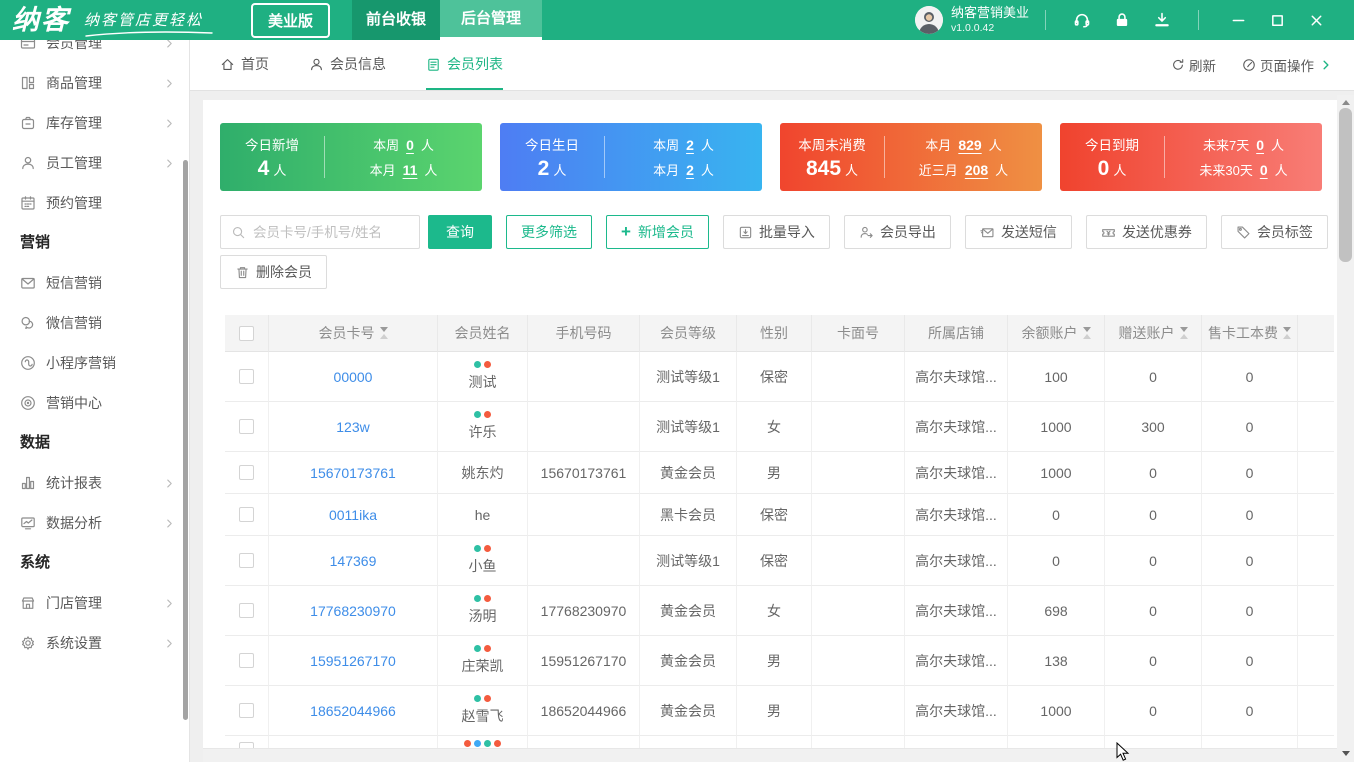  Describe the element at coordinates (584, 611) in the screenshot. I see `member-phone-cell: 17768230970` at that location.